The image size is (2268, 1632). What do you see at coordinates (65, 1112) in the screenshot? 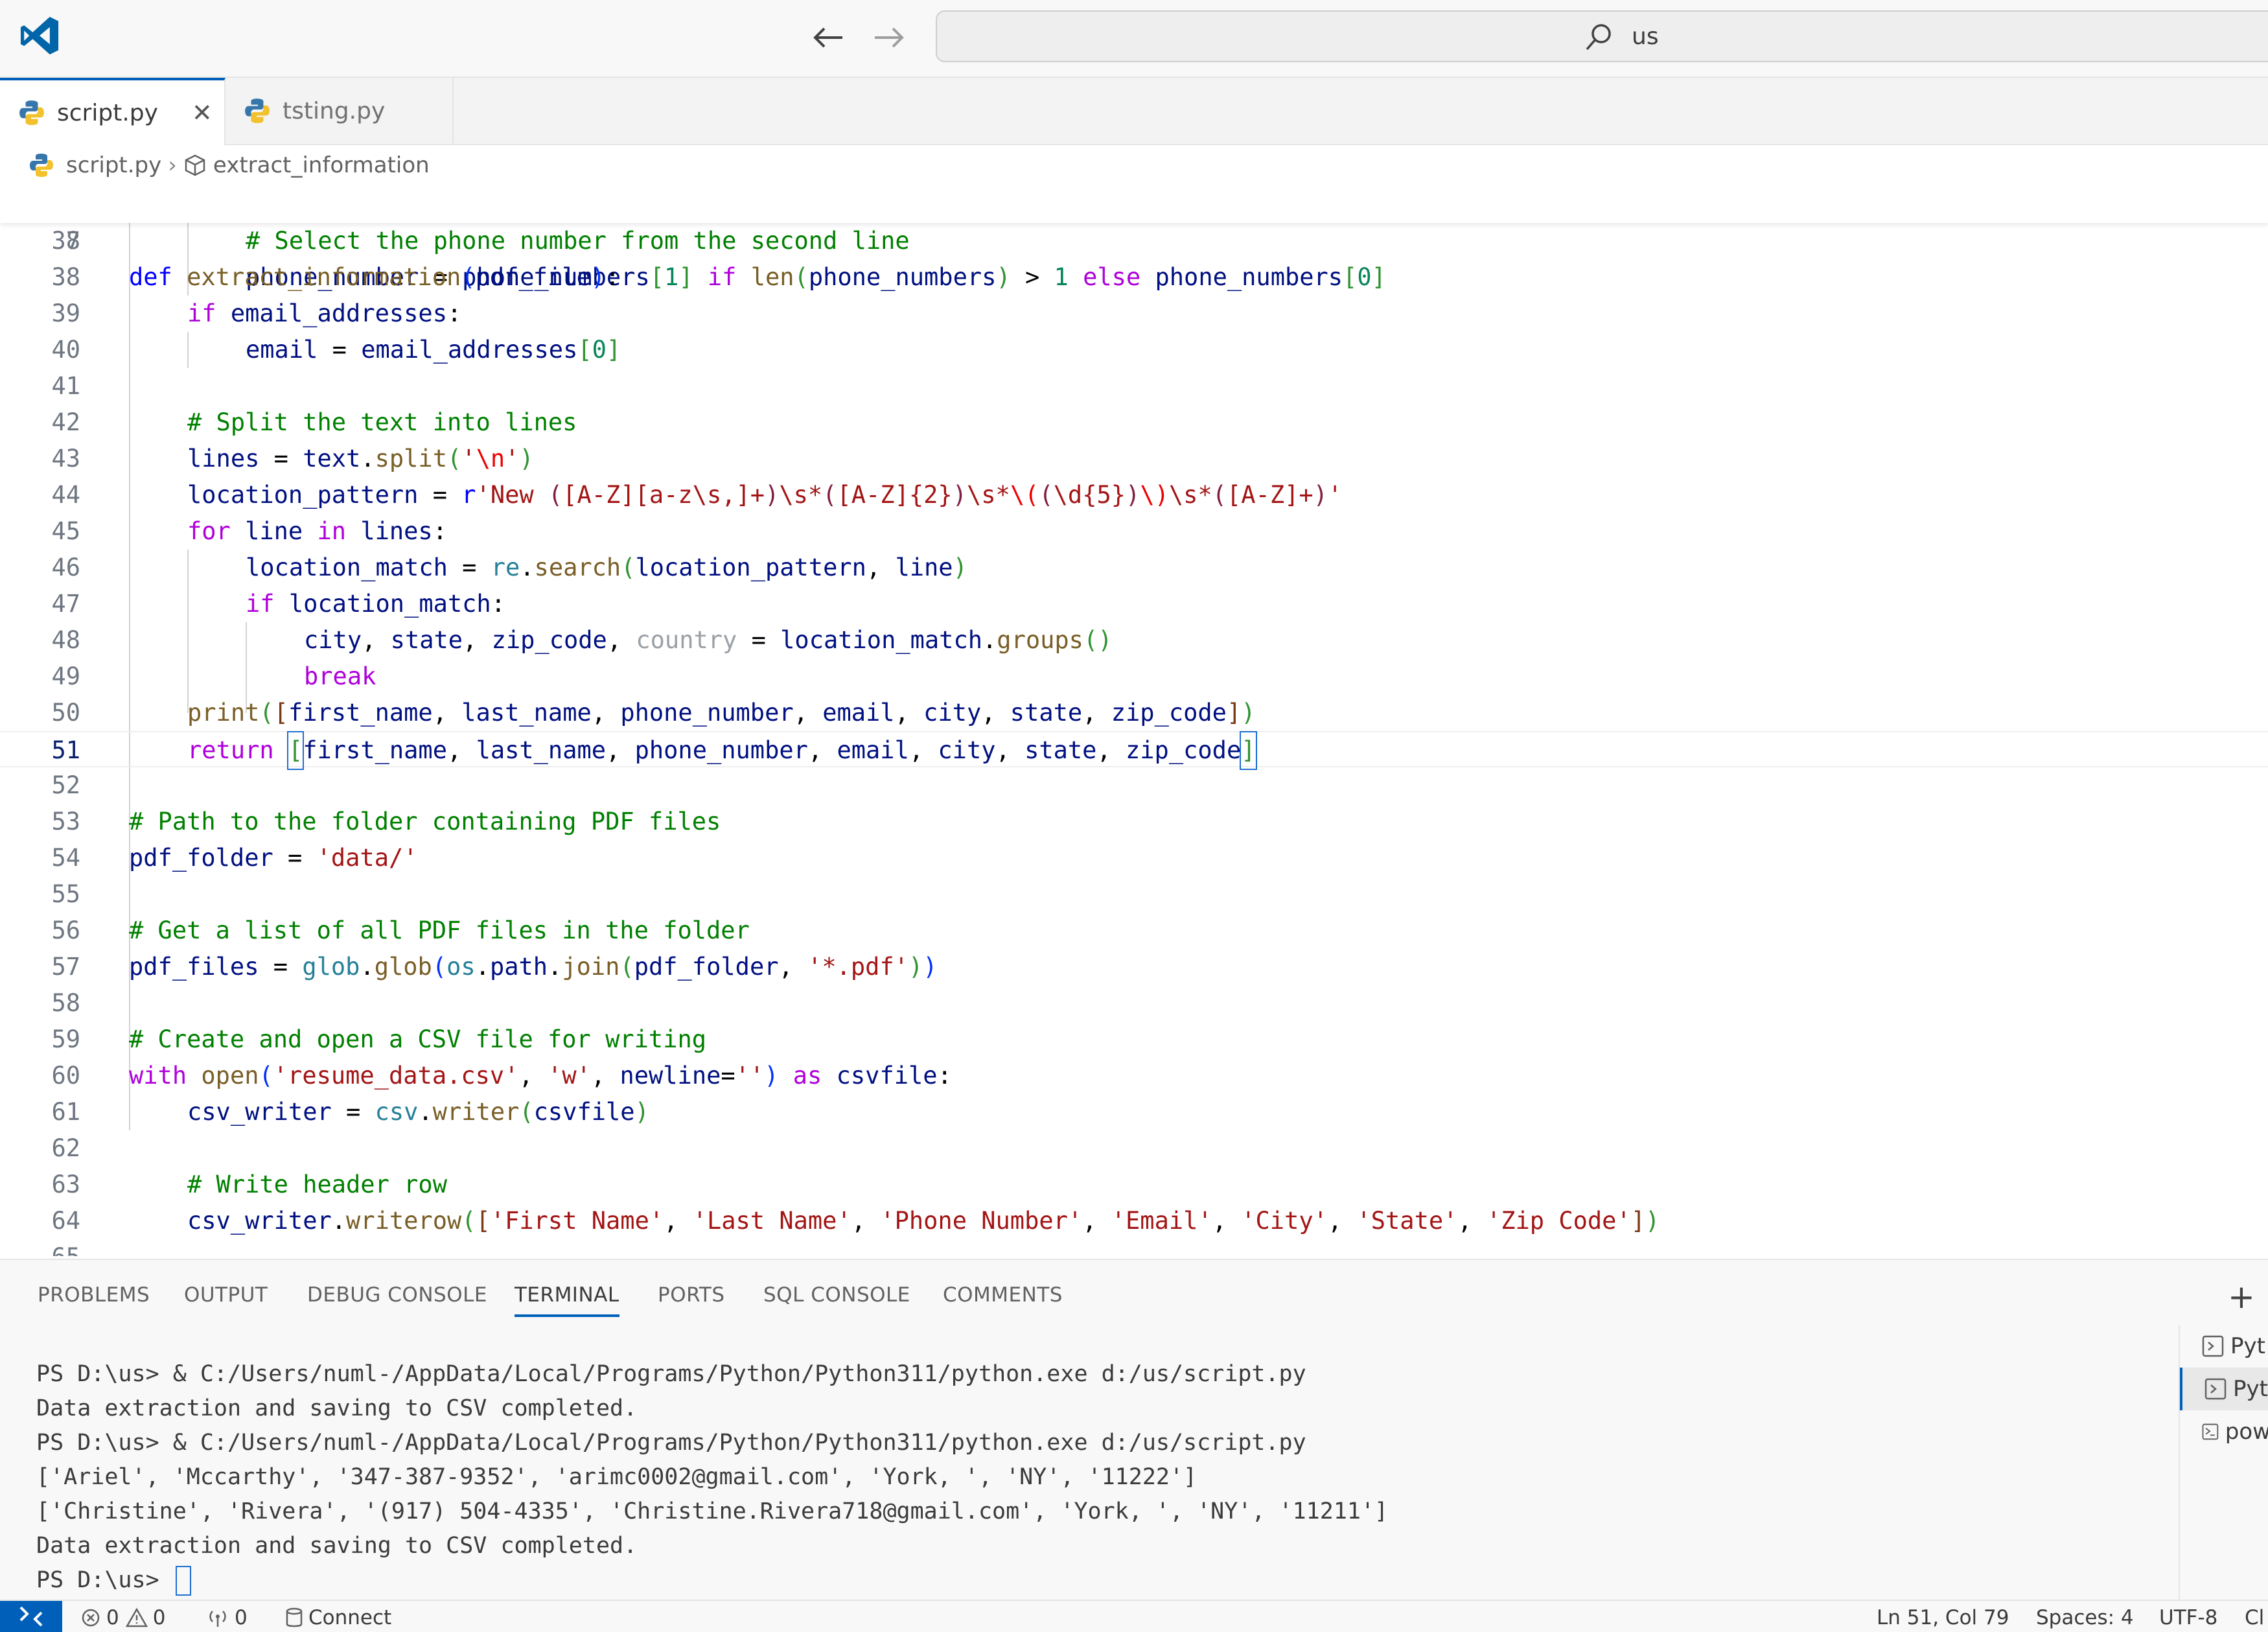
I see `line-number: 61` at bounding box center [65, 1112].